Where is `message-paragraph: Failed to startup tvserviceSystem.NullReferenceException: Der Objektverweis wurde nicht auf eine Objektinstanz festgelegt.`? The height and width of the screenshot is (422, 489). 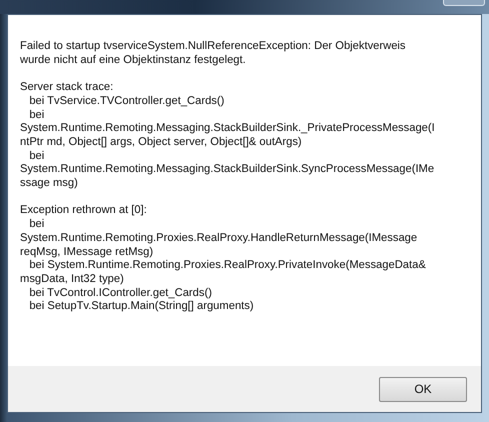
message-paragraph: Failed to startup tvserviceSystem.NullReferenceException: Der Objektverweis wurde nicht auf eine Objektinstanz festgelegt. is located at coordinates (213, 54).